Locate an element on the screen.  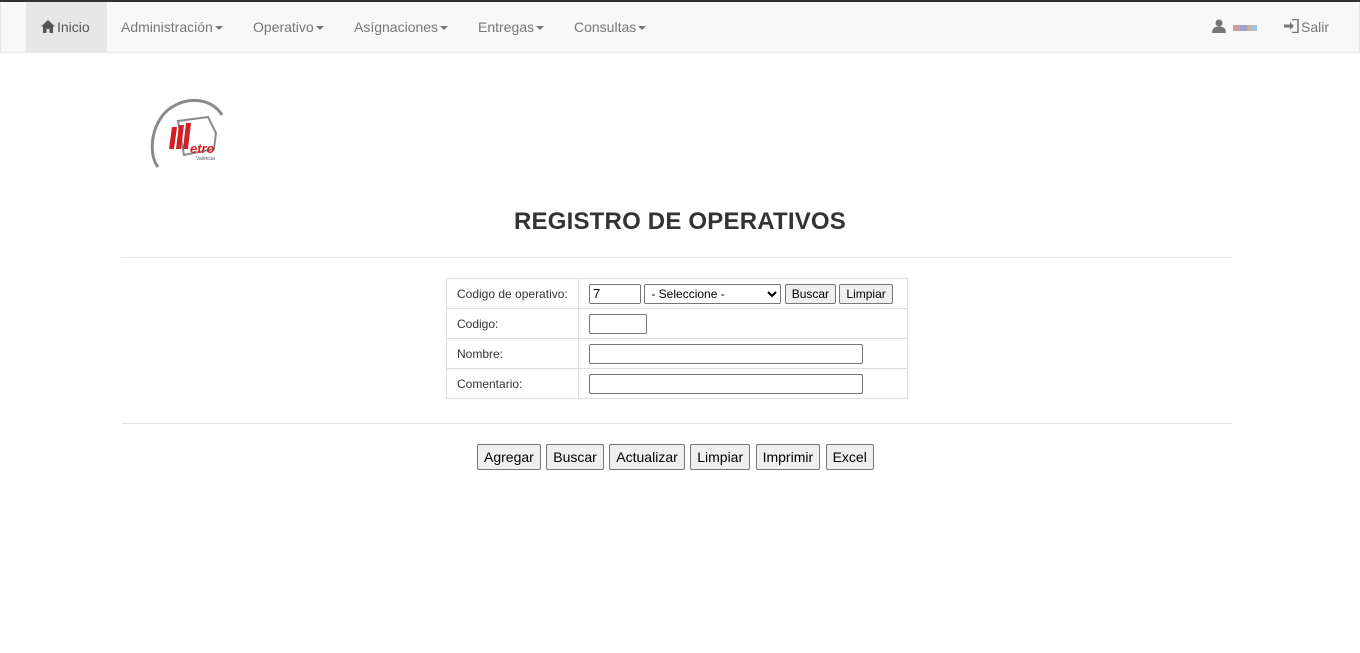
nav-entregas: Entregas is located at coordinates (511, 27).